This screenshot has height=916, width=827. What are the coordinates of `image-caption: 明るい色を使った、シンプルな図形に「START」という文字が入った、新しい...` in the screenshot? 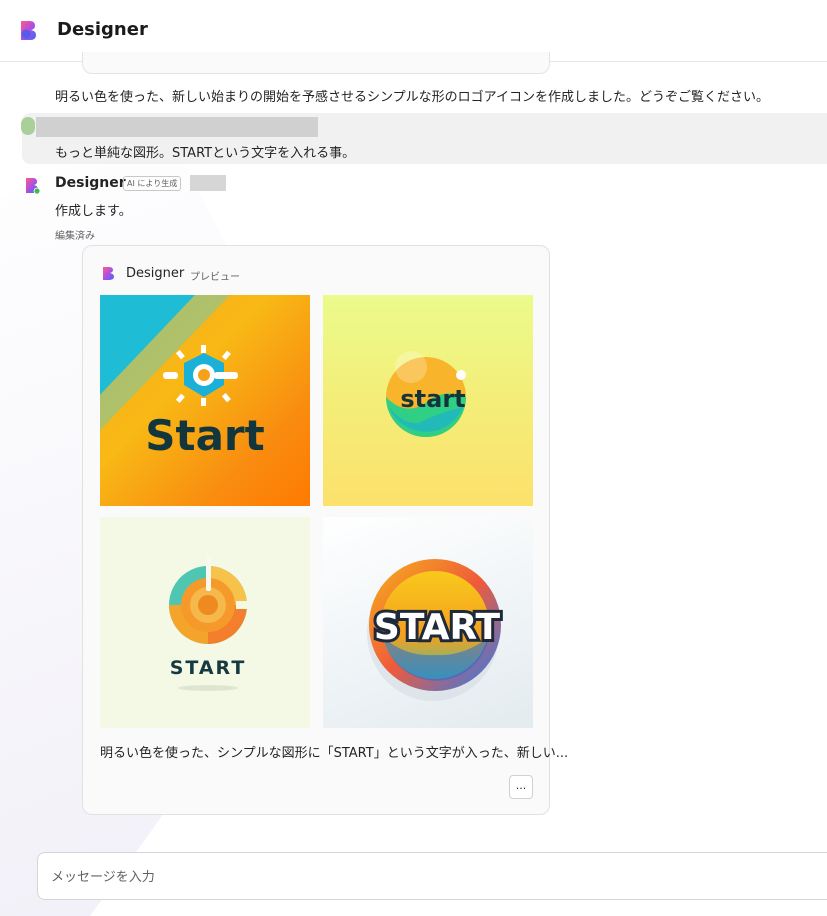 It's located at (334, 753).